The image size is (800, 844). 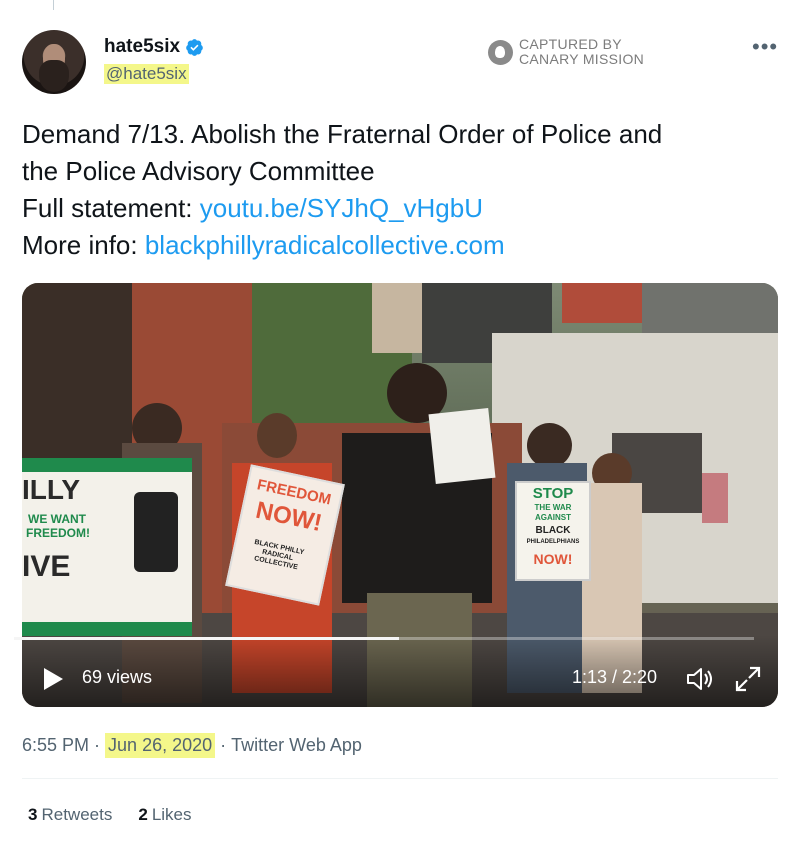 I want to click on verified-badge-icon, so click(x=194, y=47).